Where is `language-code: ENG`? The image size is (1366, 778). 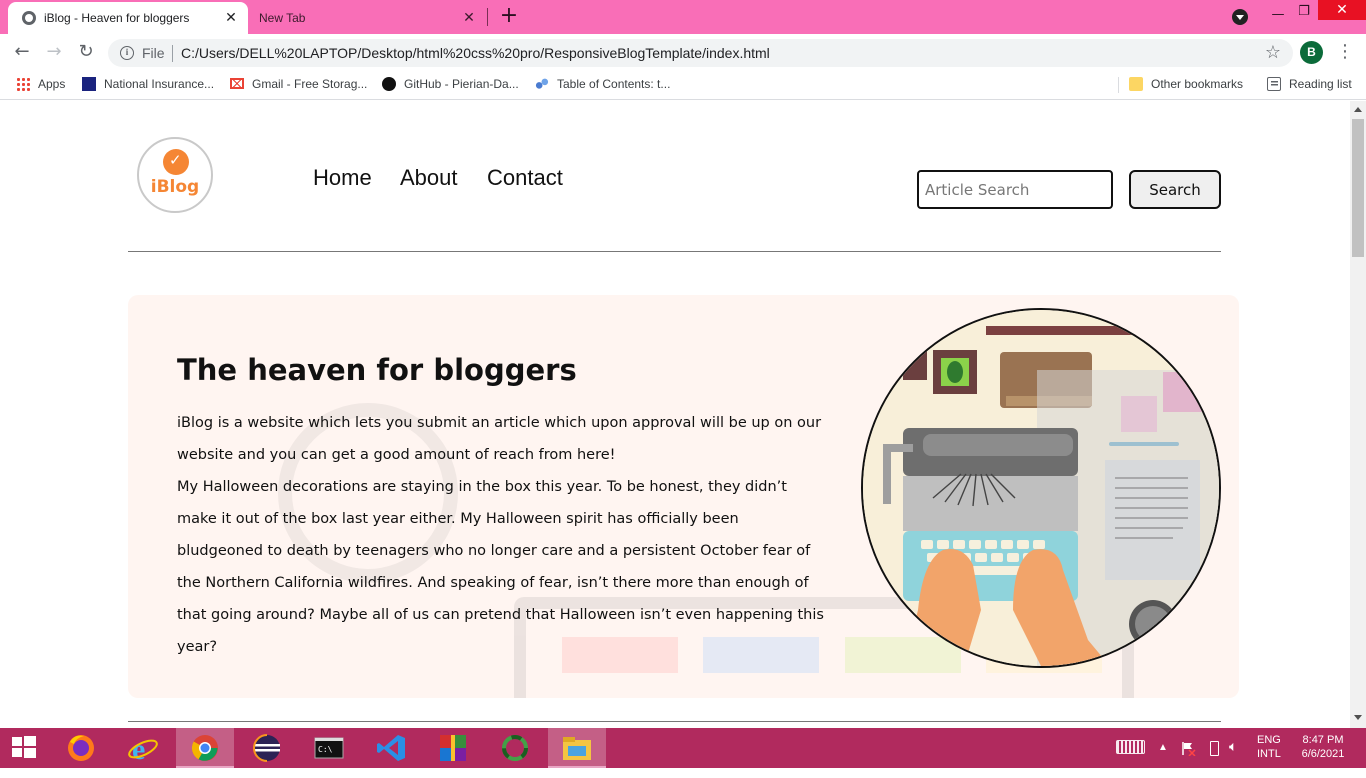 language-code: ENG is located at coordinates (1269, 740).